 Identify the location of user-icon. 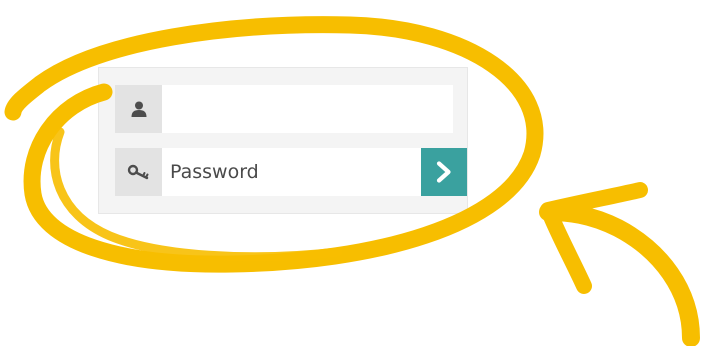
(138, 109).